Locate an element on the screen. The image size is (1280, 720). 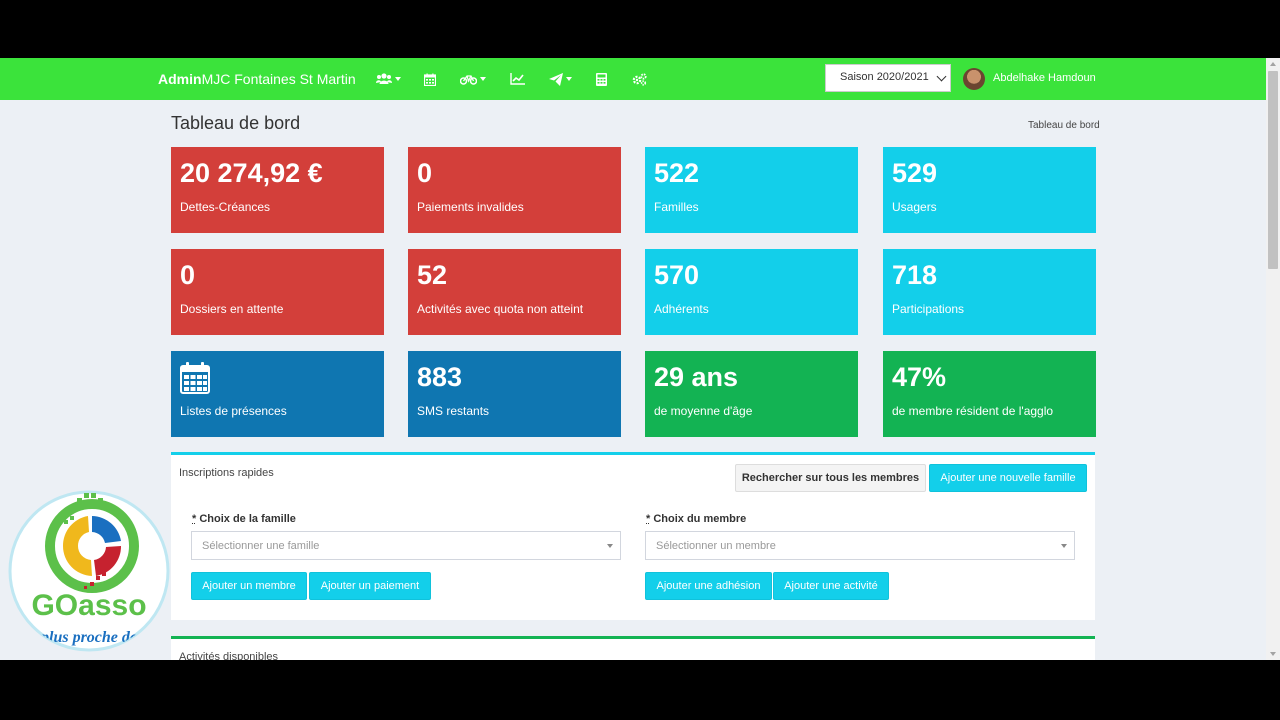
avatar is located at coordinates (974, 79).